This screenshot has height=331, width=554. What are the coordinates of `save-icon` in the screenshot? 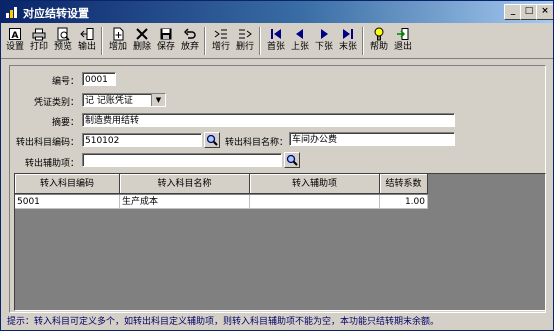 It's located at (166, 34).